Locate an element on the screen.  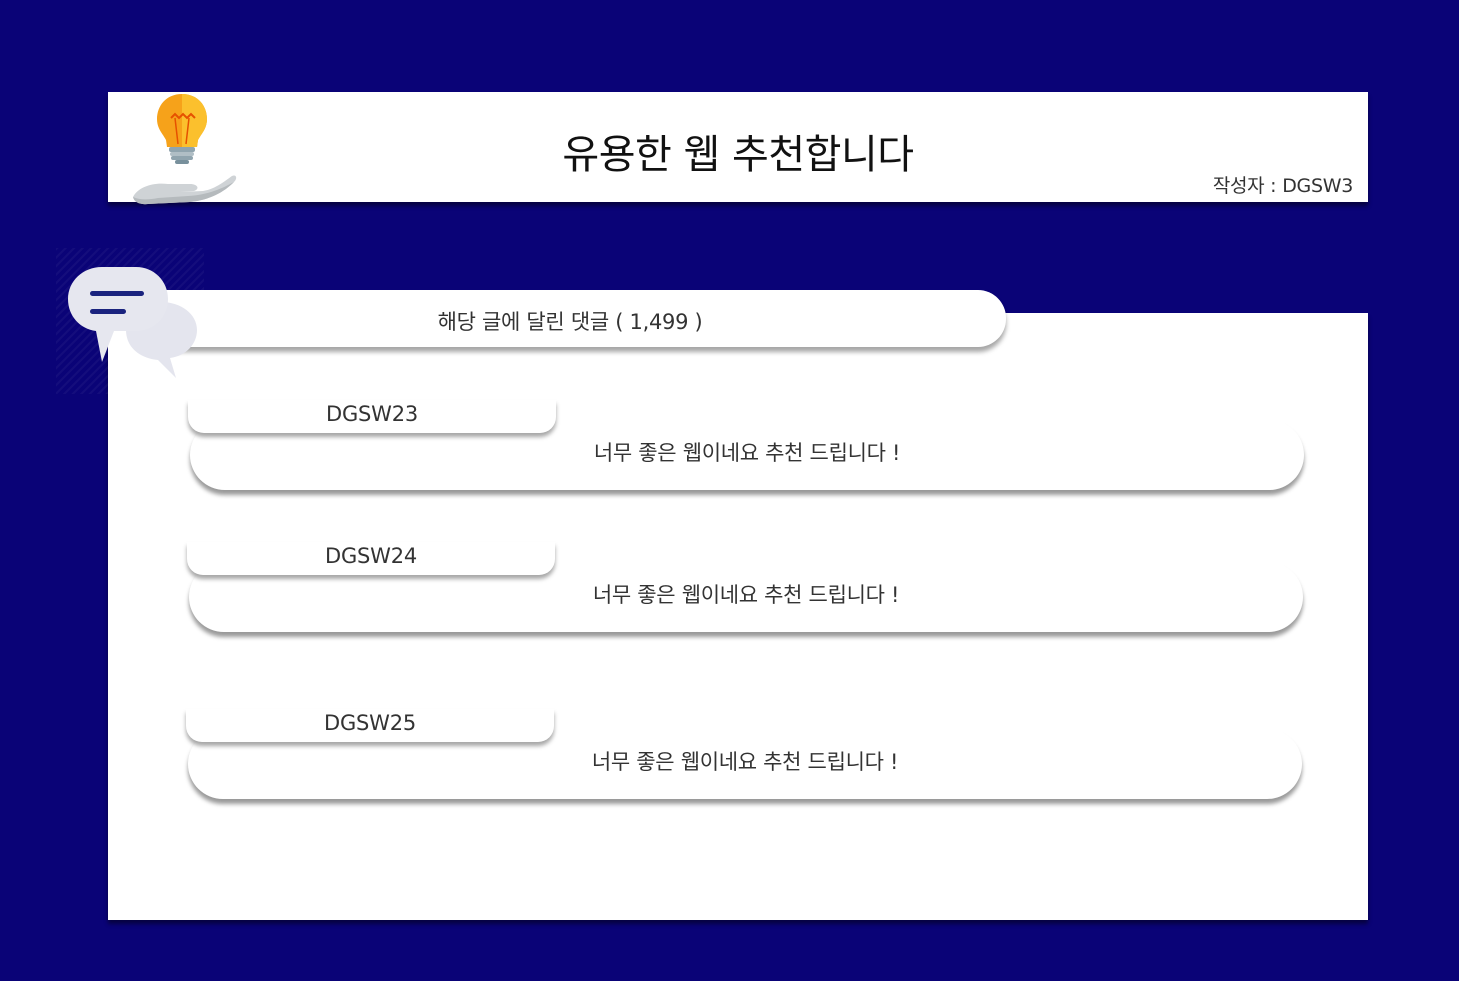
comment-author-tag: DGSW23 is located at coordinates (372, 416).